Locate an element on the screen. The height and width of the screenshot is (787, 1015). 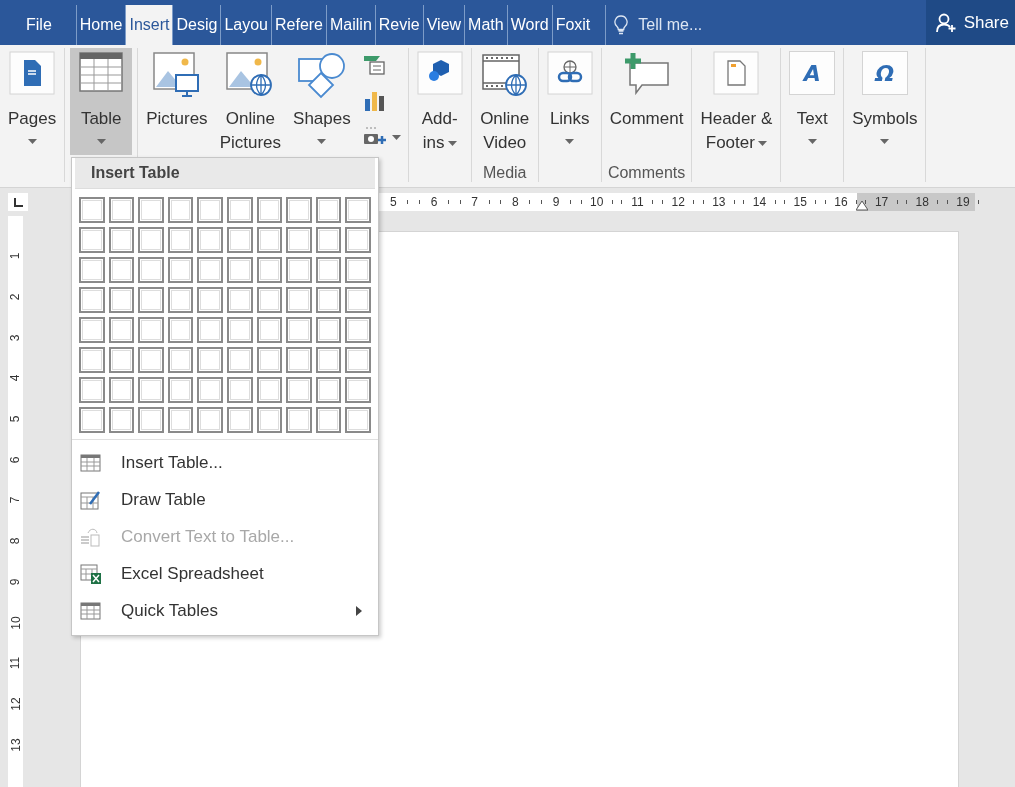
ribbon-button: Table is located at coordinates (101, 101).